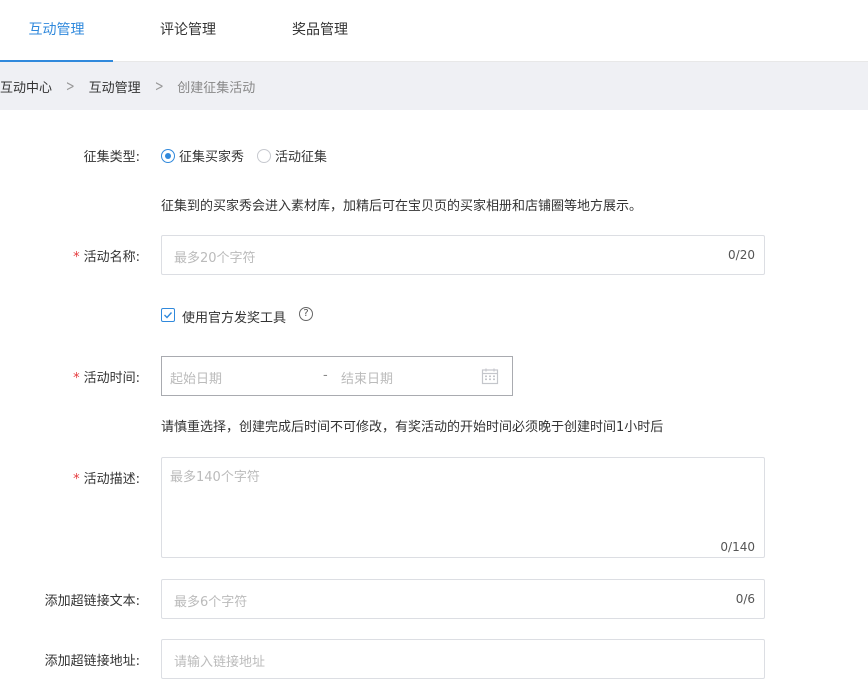 This screenshot has width=868, height=684. I want to click on link-text-input: 最多6个字符 0/6, so click(463, 599).